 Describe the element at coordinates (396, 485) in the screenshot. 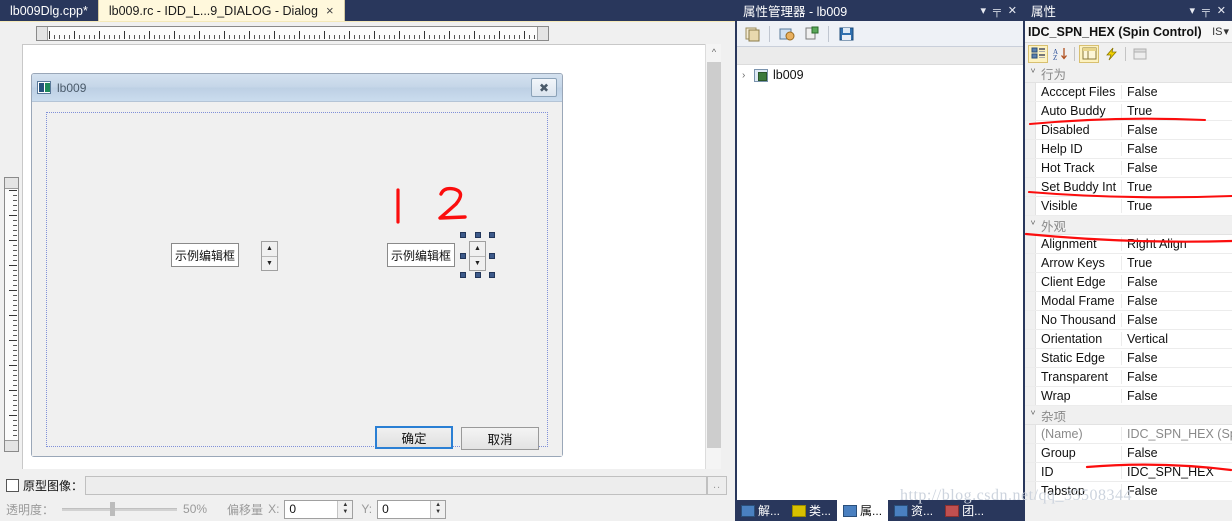

I see `prototype-image-path-input` at that location.